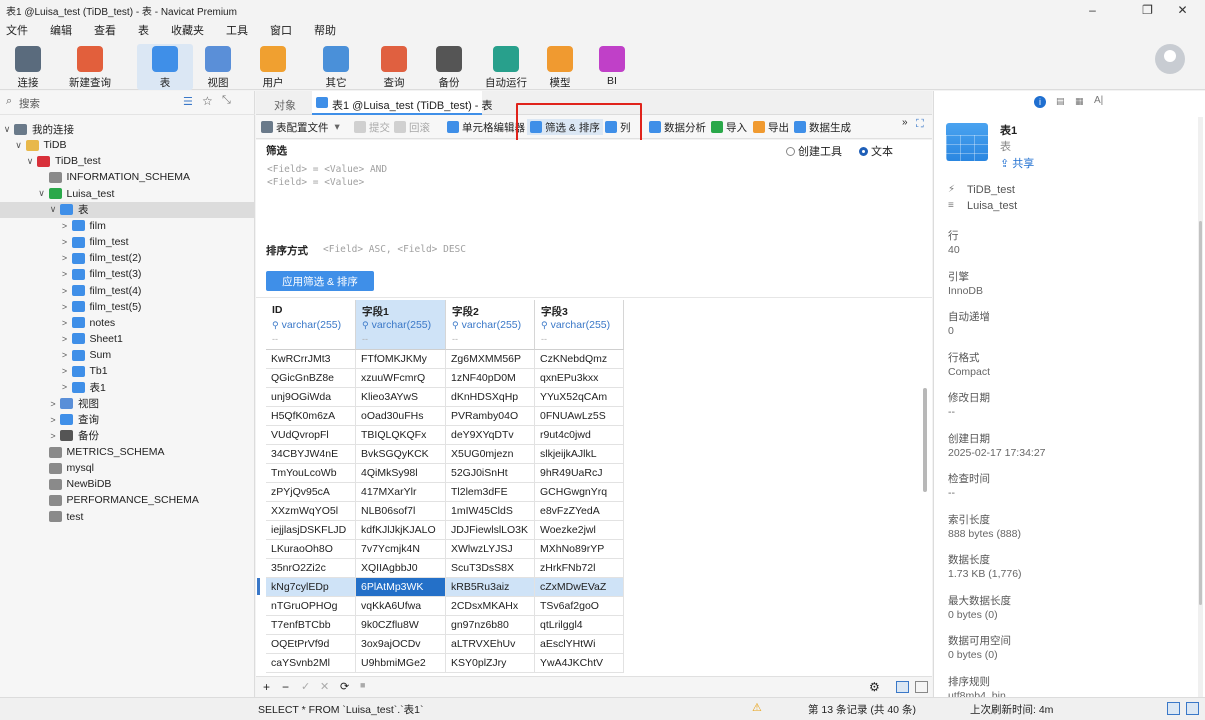 The width and height of the screenshot is (1205, 720). Describe the element at coordinates (127, 420) in the screenshot. I see `tree-item: > 查询` at that location.